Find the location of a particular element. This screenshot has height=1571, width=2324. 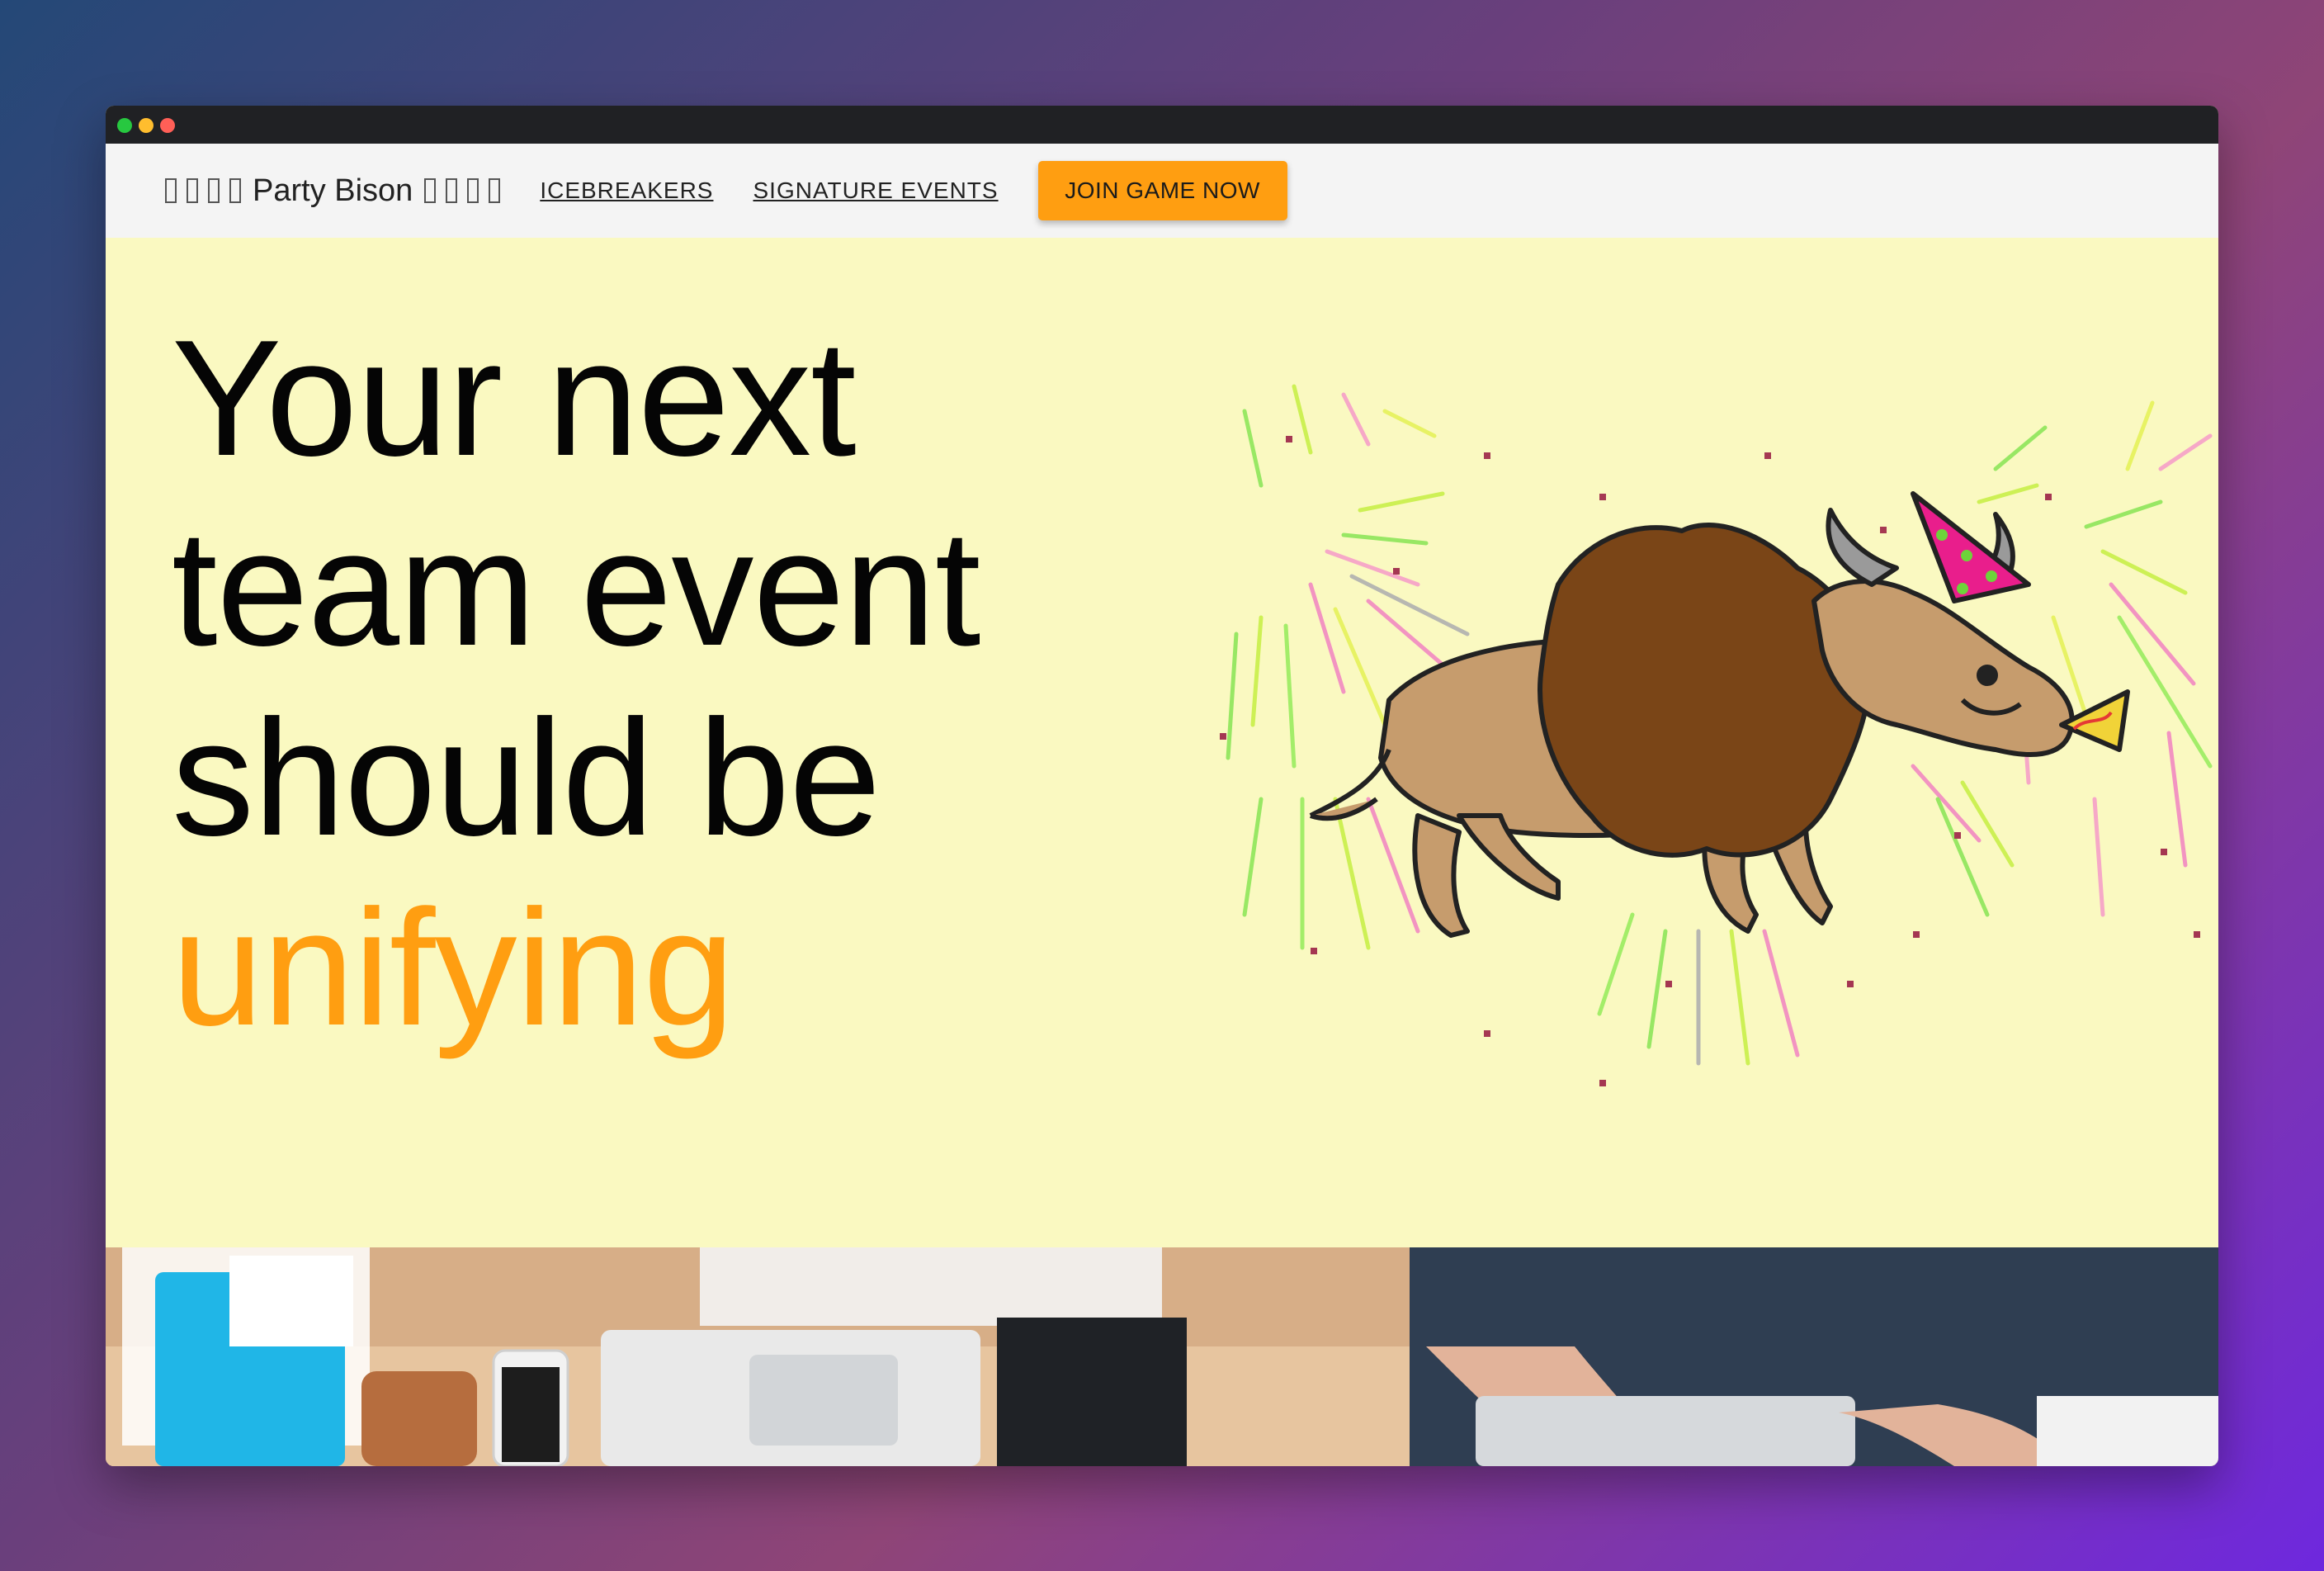

window-close-button is located at coordinates (167, 126).